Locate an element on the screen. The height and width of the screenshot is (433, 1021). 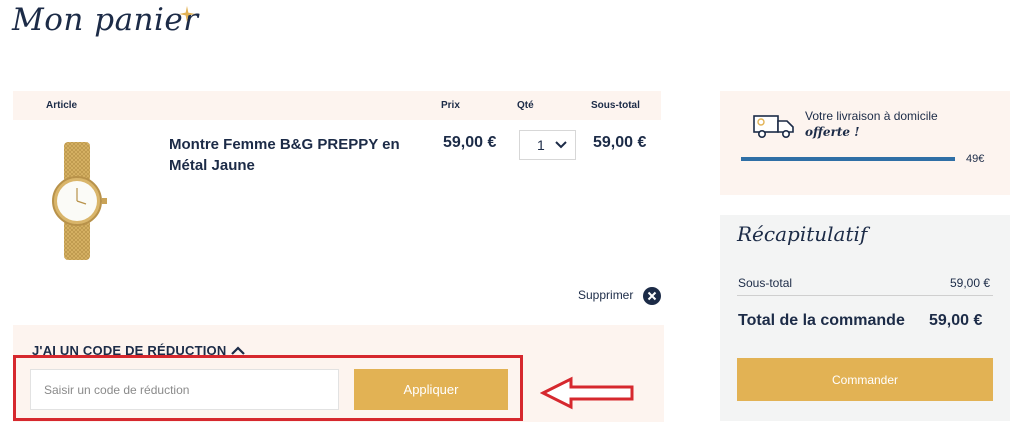
cart-table-header: Article Prix Qté Sous-total is located at coordinates (337, 105).